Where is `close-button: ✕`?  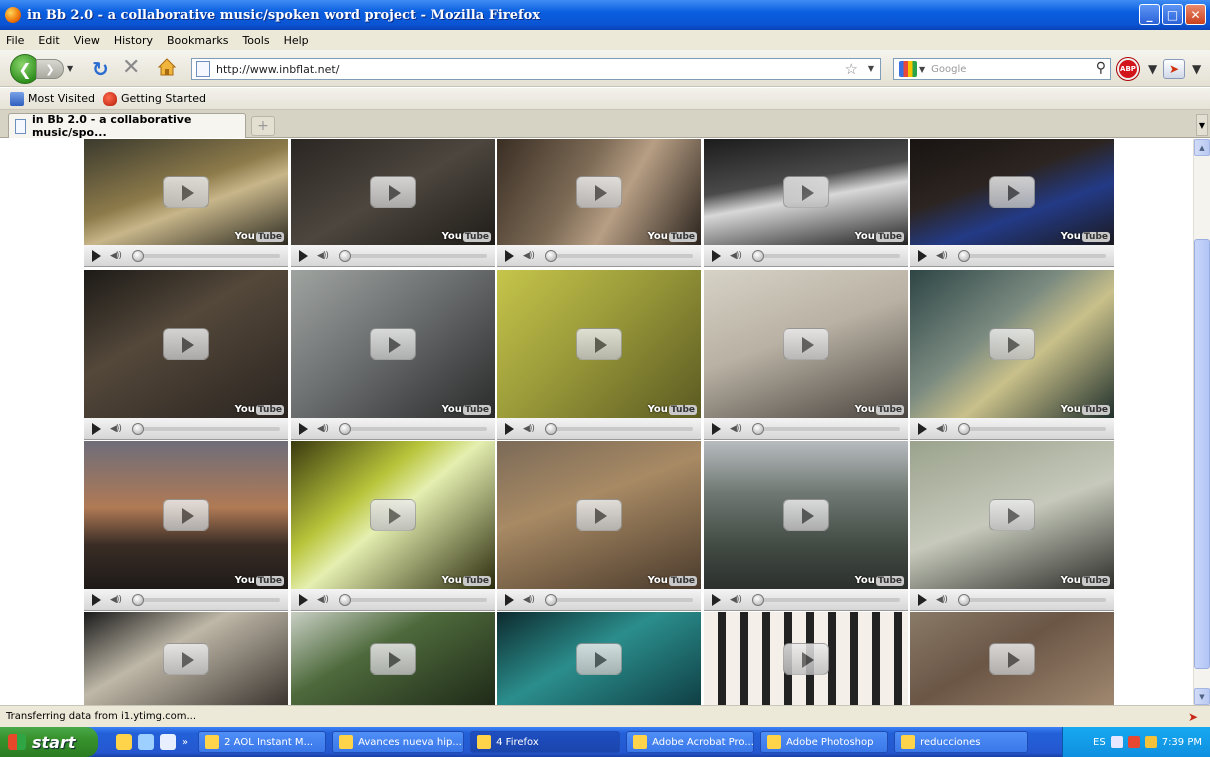
close-button: ✕ is located at coordinates (1195, 14).